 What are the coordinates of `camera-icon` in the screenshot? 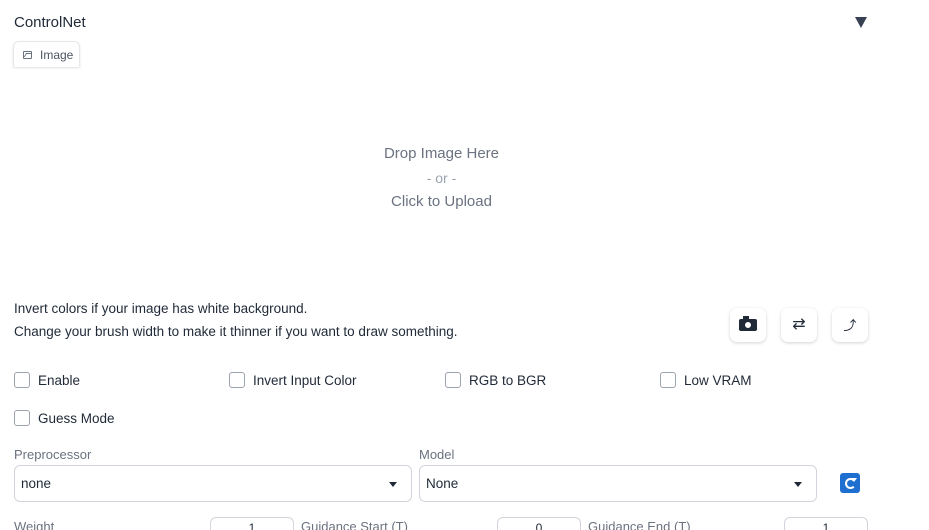 It's located at (748, 323).